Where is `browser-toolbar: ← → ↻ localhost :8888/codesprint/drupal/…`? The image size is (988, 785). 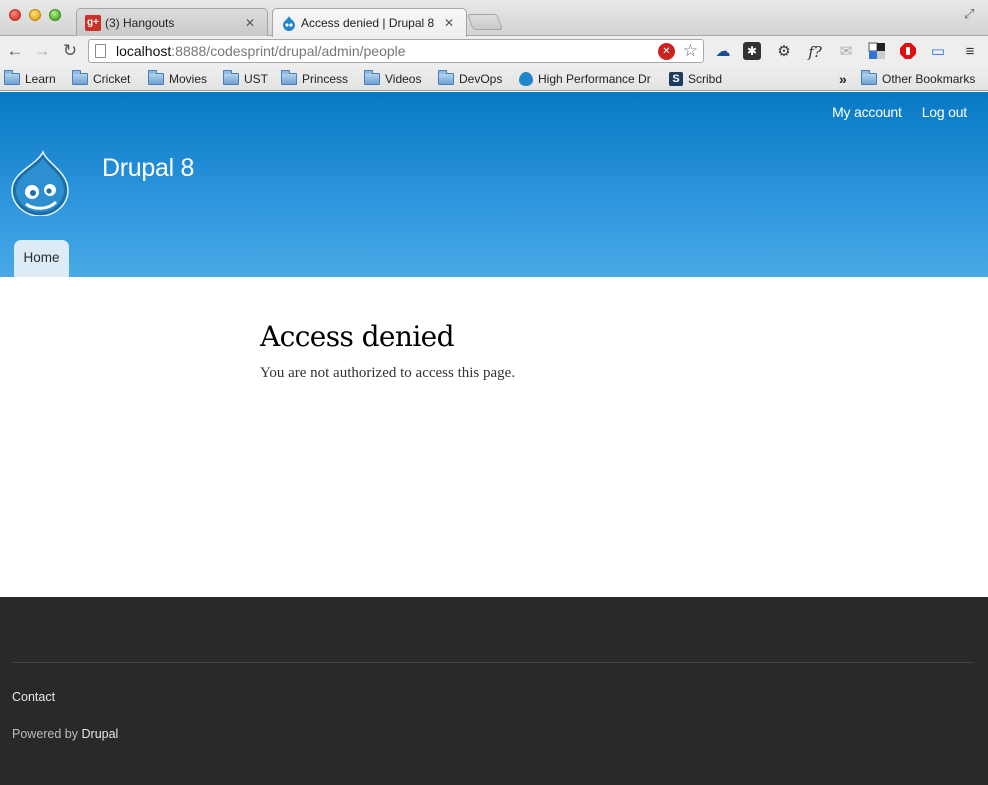
browser-toolbar: ← → ↻ localhost :8888/codesprint/drupal/… is located at coordinates (494, 51).